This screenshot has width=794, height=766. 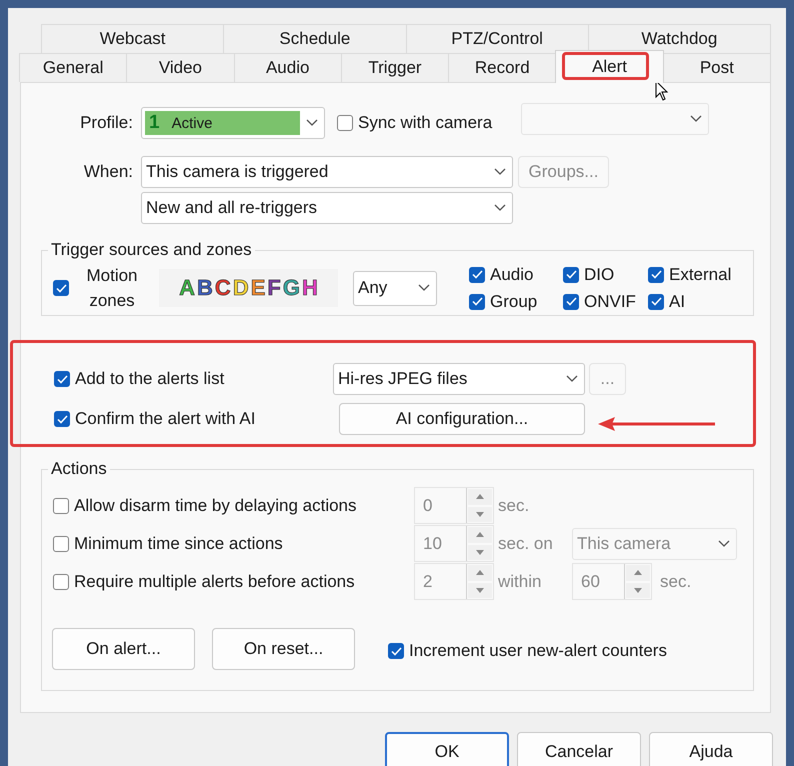 What do you see at coordinates (512, 274) in the screenshot?
I see `checkbox-label: Audio` at bounding box center [512, 274].